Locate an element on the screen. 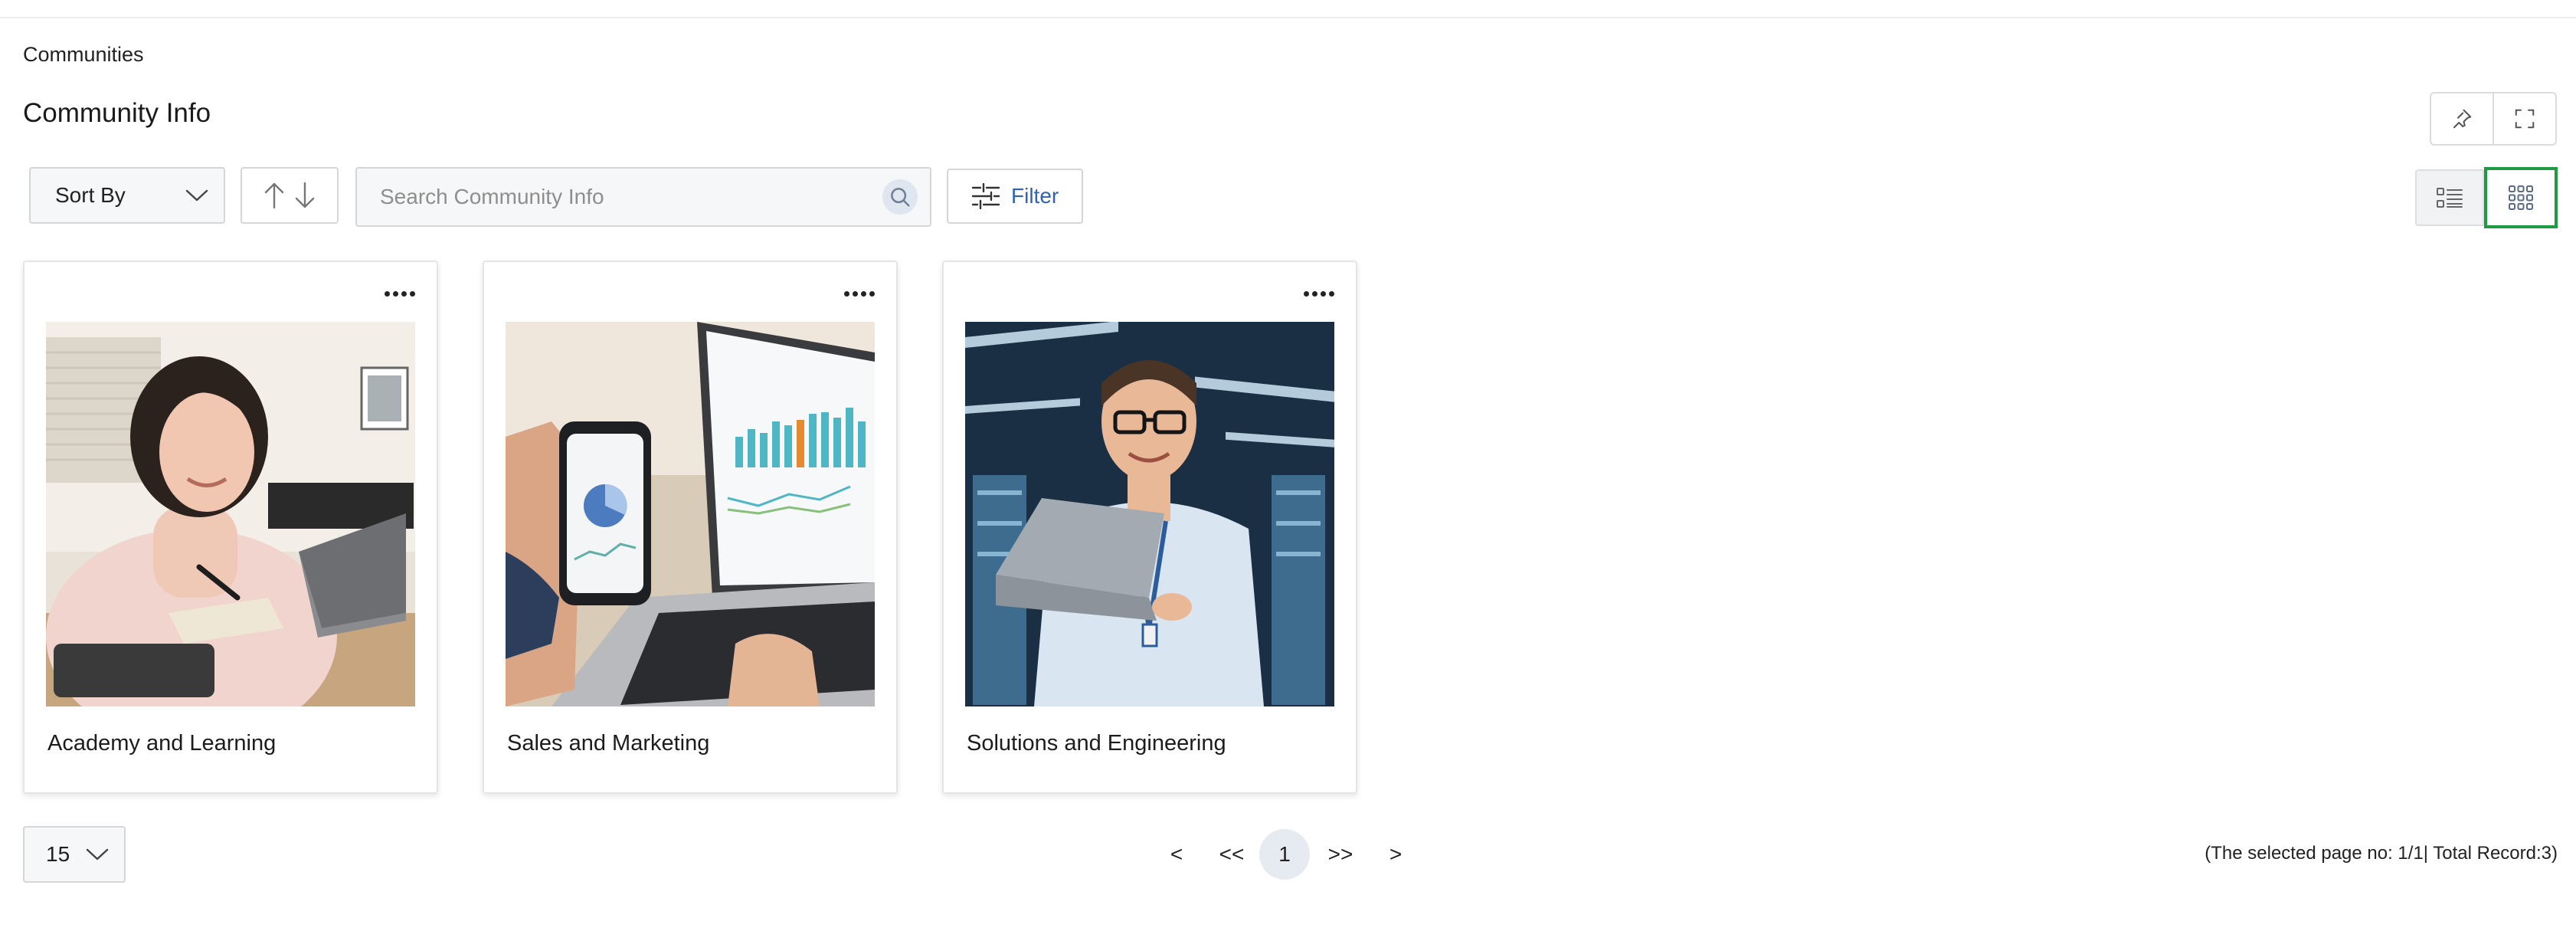 The width and height of the screenshot is (2576, 931). view-toggle is located at coordinates (2486, 198).